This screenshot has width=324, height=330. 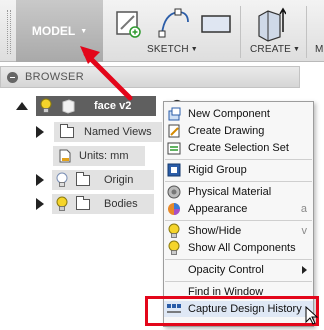 What do you see at coordinates (174, 192) in the screenshot?
I see `physical-material-icon` at bounding box center [174, 192].